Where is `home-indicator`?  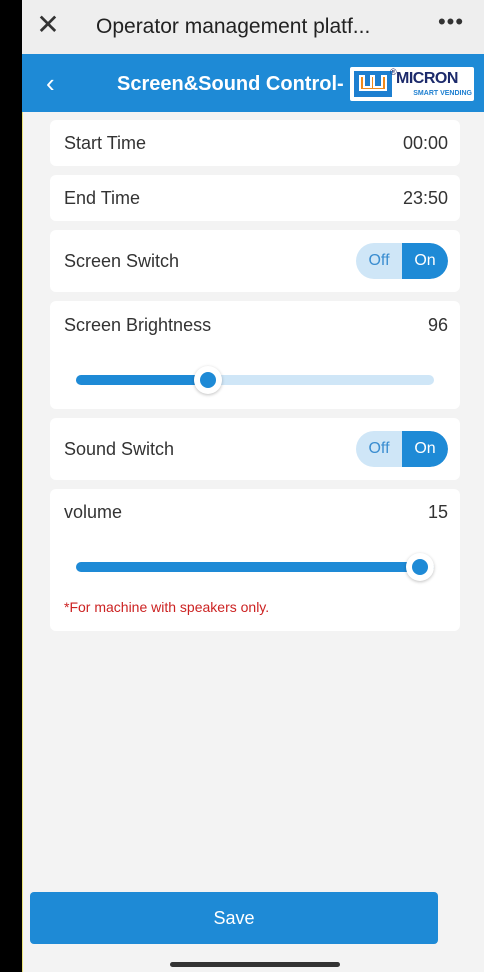
home-indicator is located at coordinates (255, 964).